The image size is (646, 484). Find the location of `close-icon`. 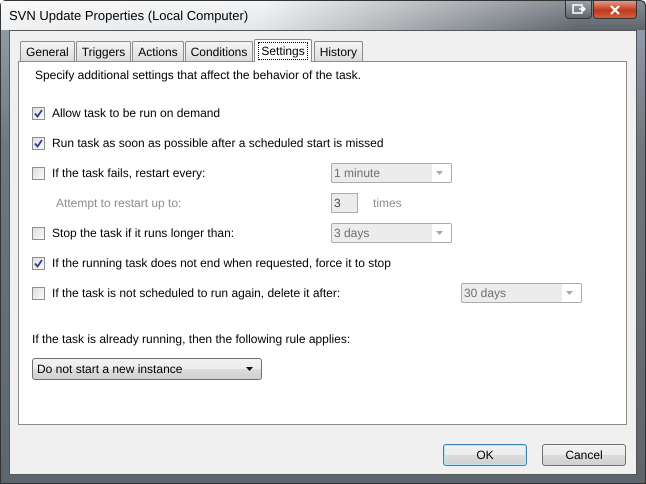

close-icon is located at coordinates (615, 9).